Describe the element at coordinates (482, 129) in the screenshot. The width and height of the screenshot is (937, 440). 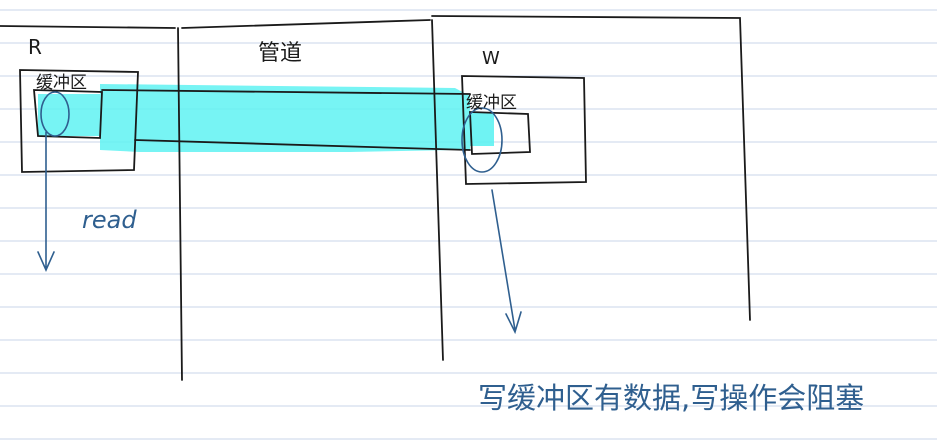
I see `writer-buffer-fill` at that location.